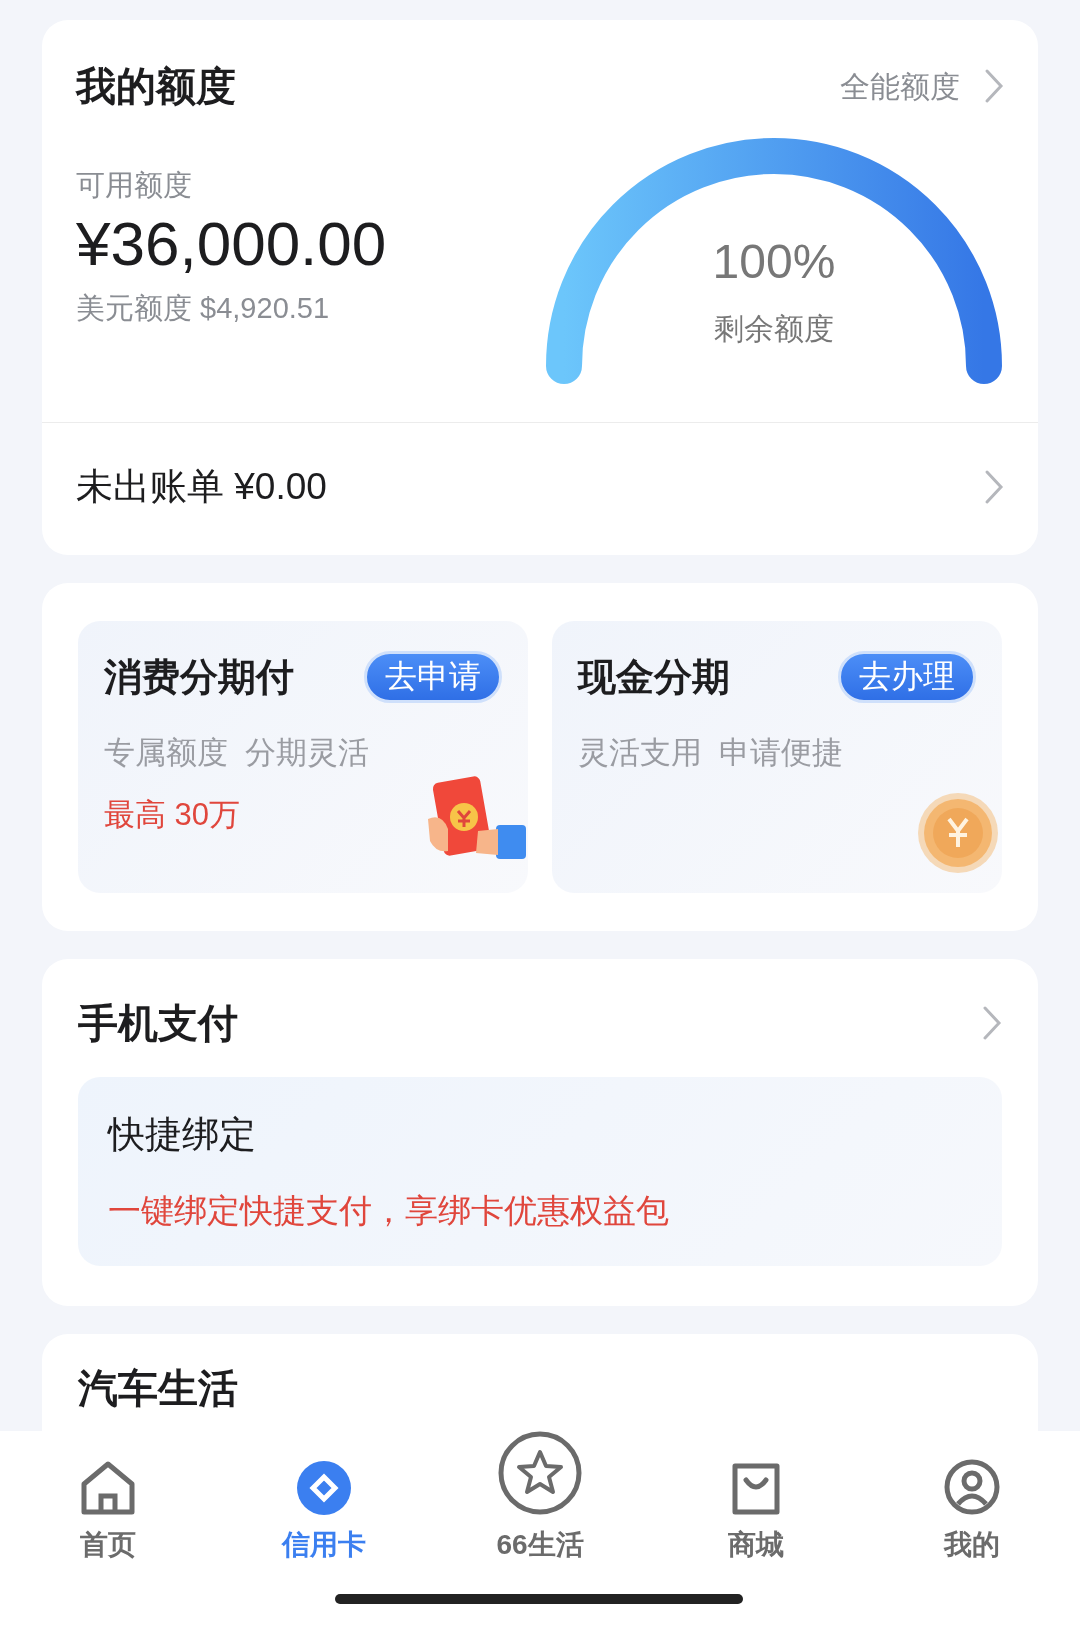 The width and height of the screenshot is (1080, 1626). I want to click on quick-bind-panel: 快捷绑定 一键绑定快捷支付，享绑卡优惠权益包, so click(540, 1171).